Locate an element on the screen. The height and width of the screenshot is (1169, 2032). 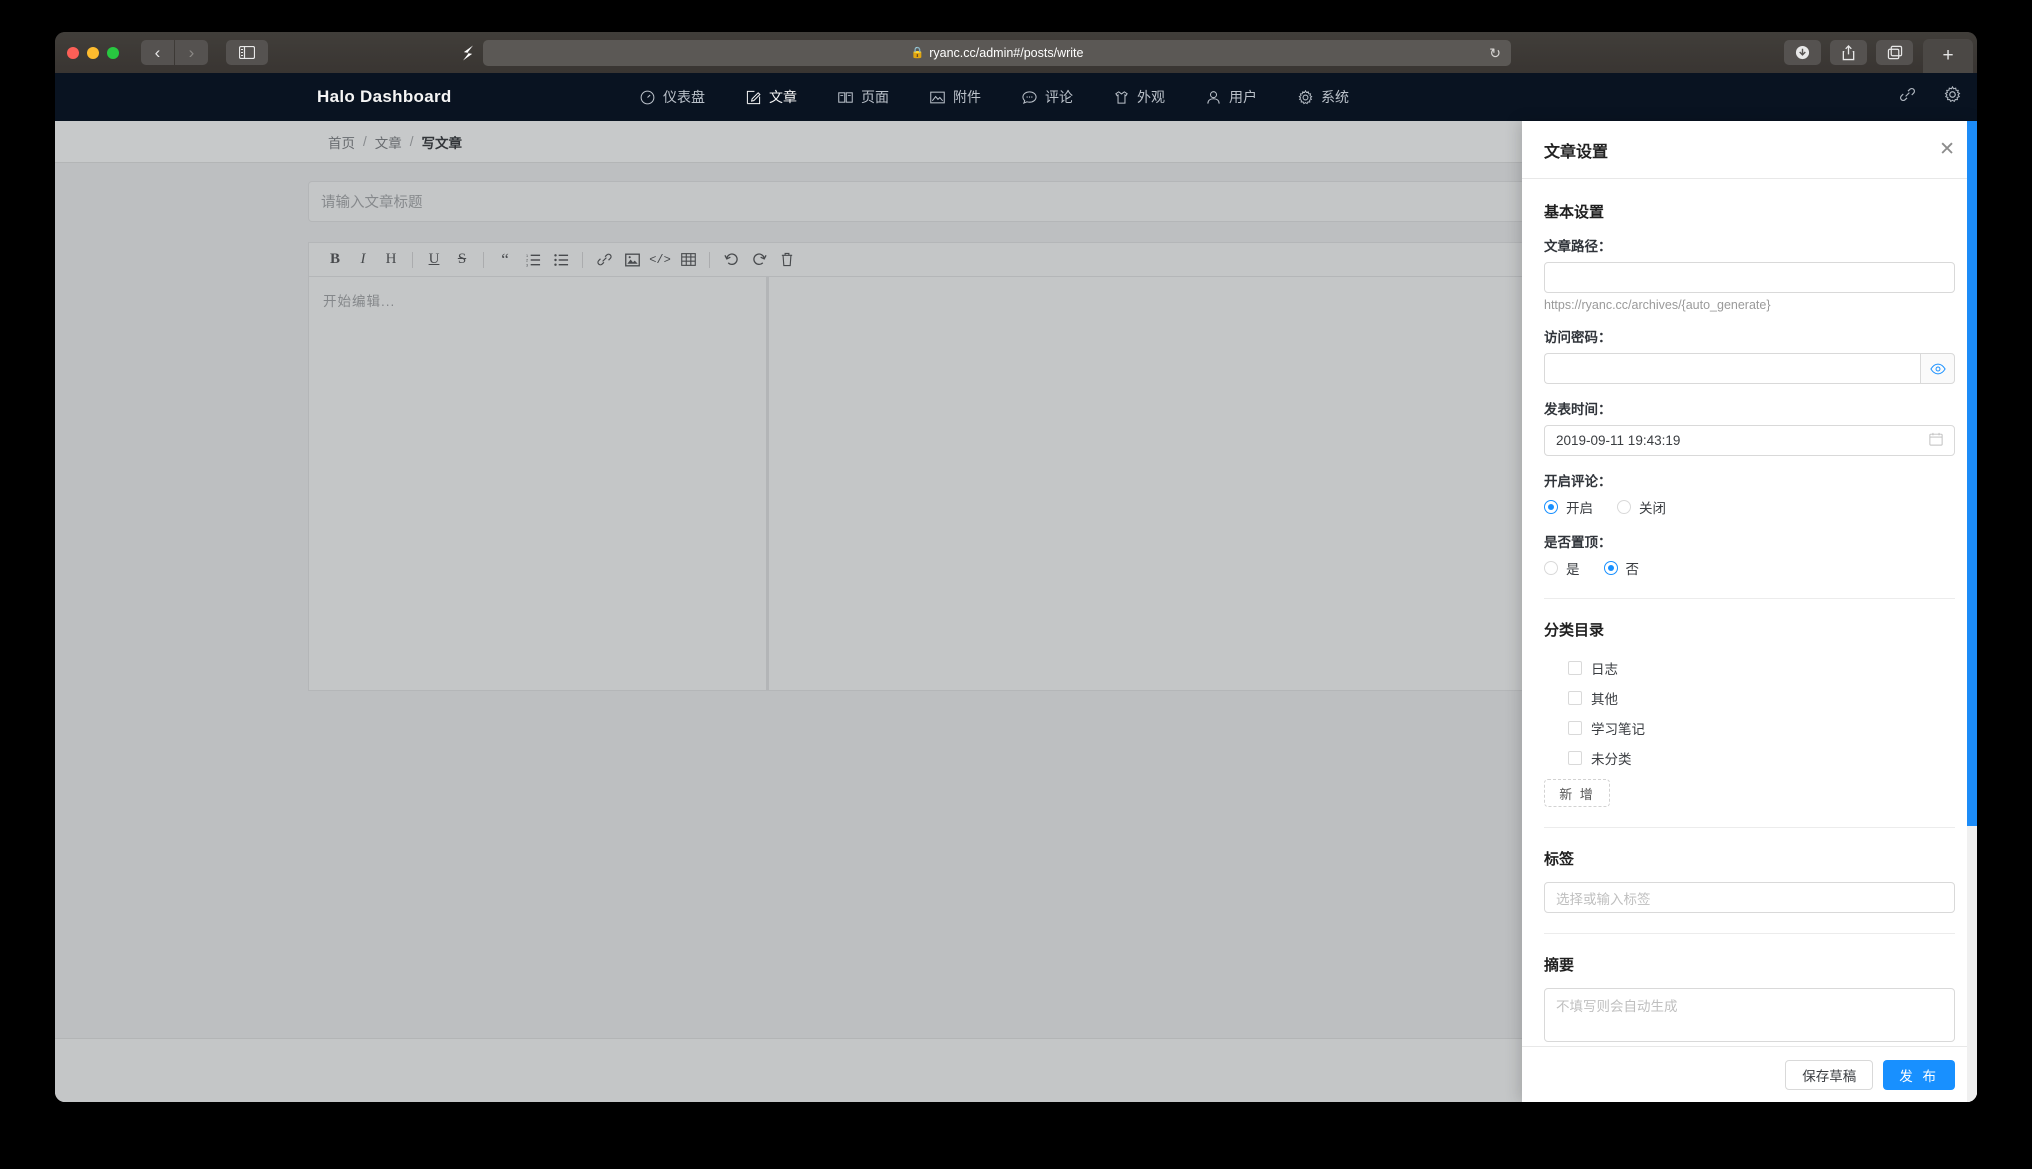
toolbar-right-buttons is located at coordinates (1848, 52).